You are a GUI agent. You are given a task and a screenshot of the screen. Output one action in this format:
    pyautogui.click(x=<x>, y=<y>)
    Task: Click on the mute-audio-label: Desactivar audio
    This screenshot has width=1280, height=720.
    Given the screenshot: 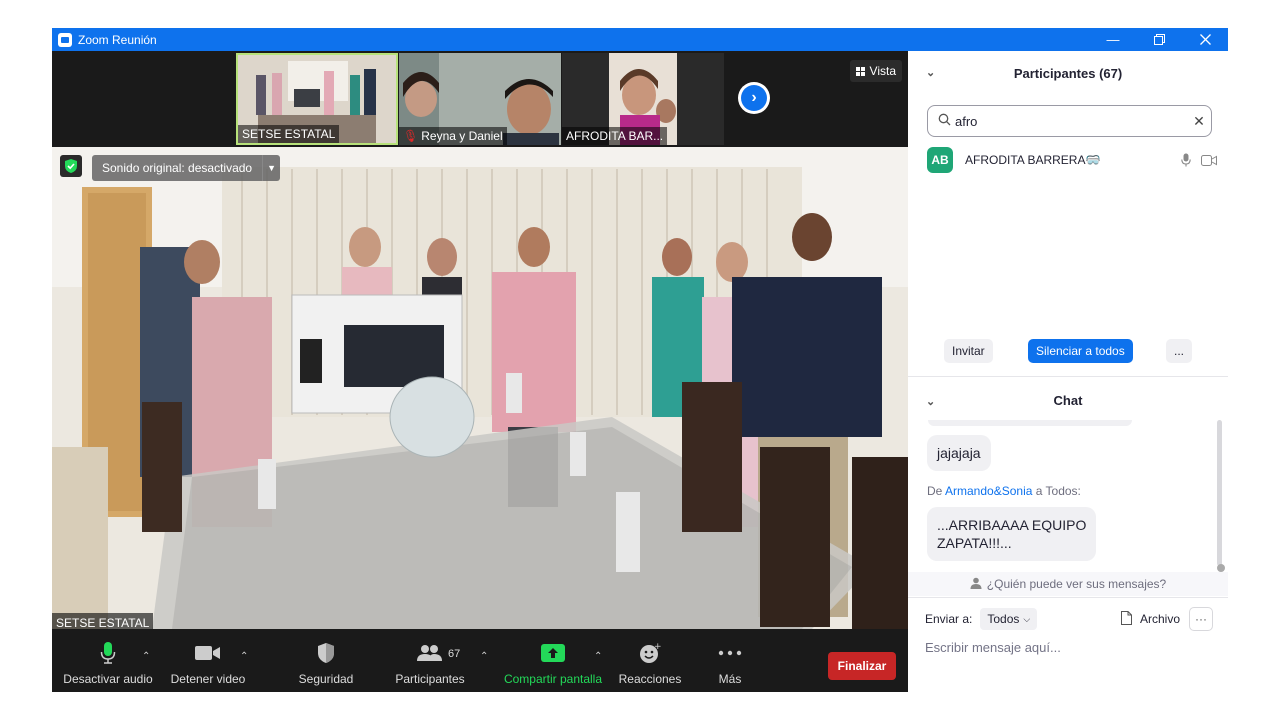 What is the action you would take?
    pyautogui.click(x=108, y=679)
    